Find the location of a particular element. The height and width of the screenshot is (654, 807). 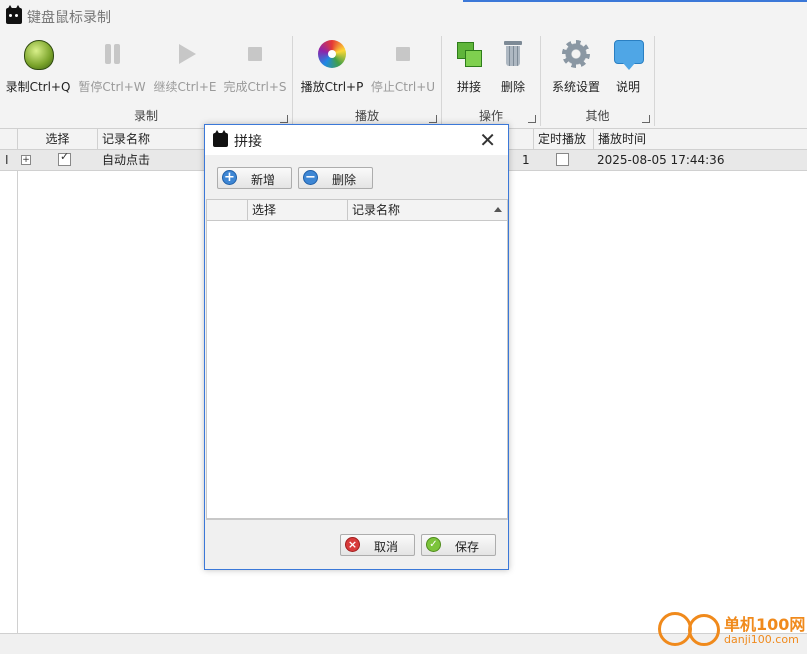

ribbon-group-label: 其他 is located at coordinates (597, 116).